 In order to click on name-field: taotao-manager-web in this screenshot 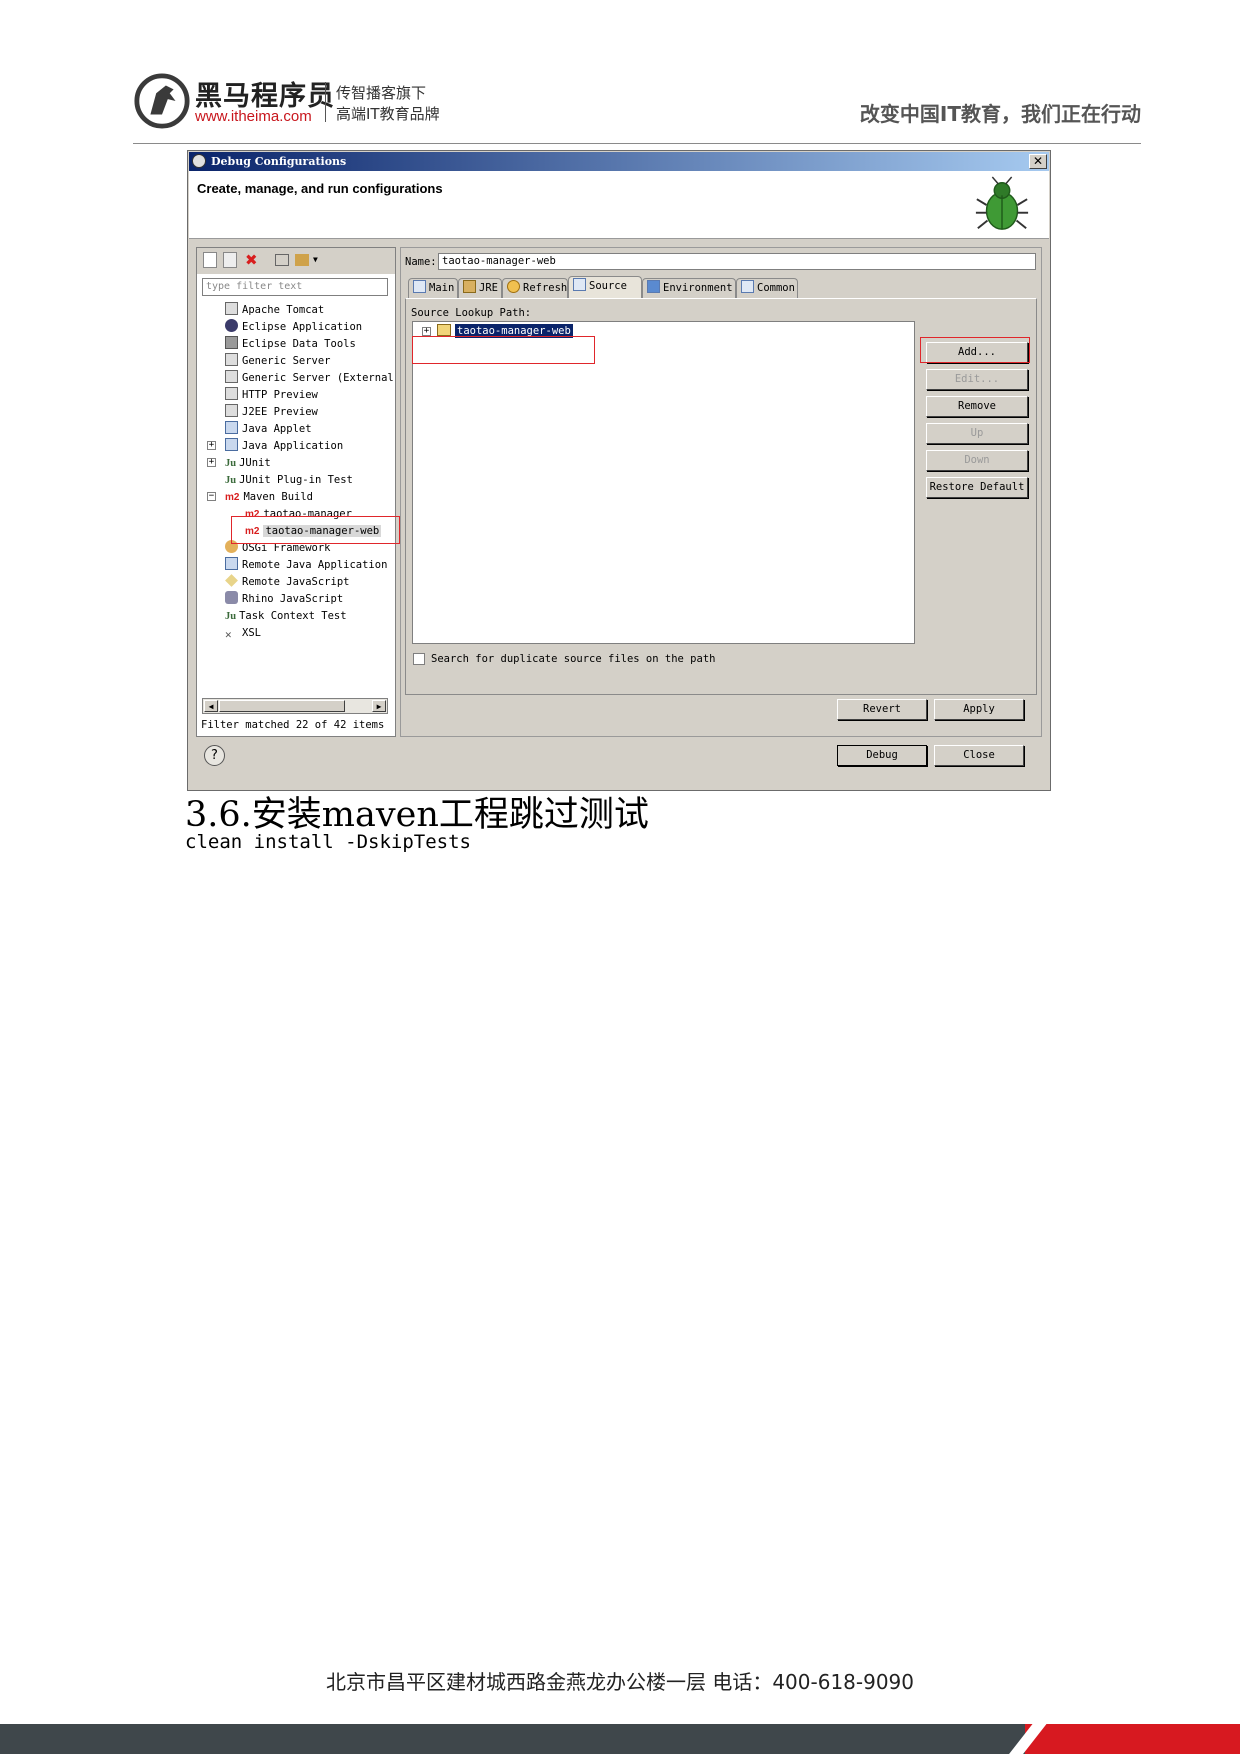, I will do `click(737, 261)`.